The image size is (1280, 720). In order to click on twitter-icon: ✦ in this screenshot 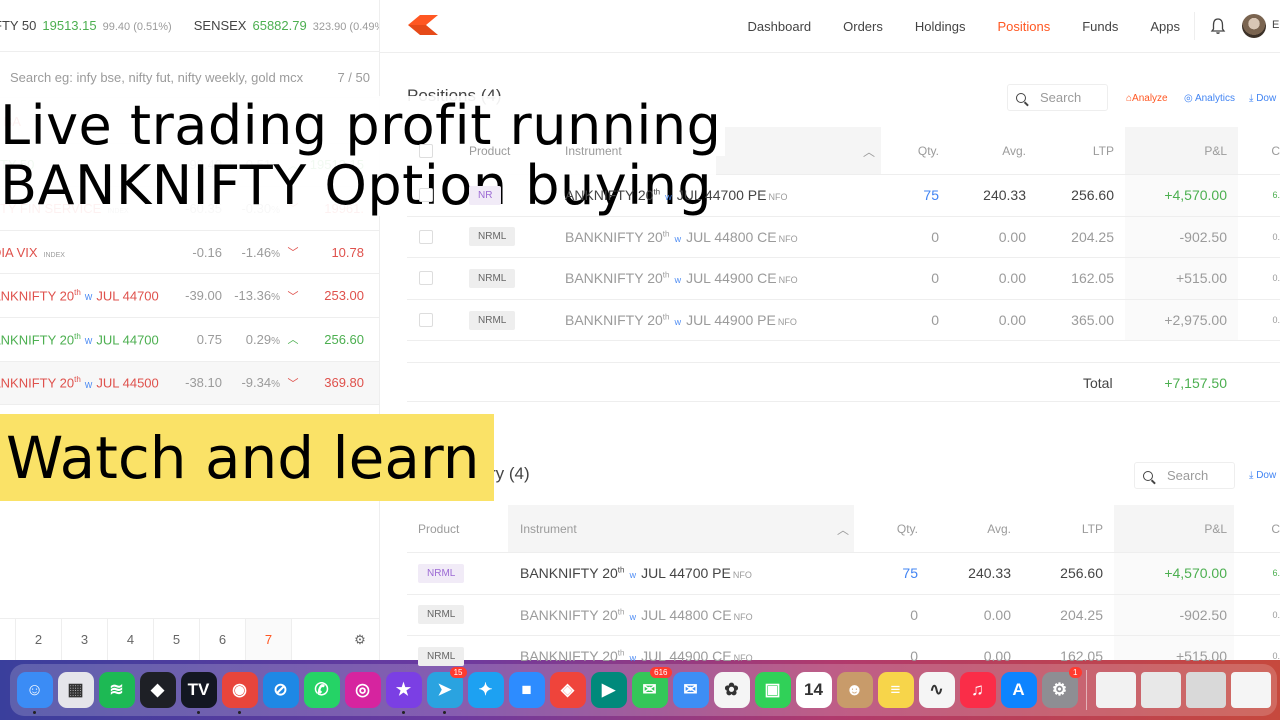, I will do `click(485, 690)`.